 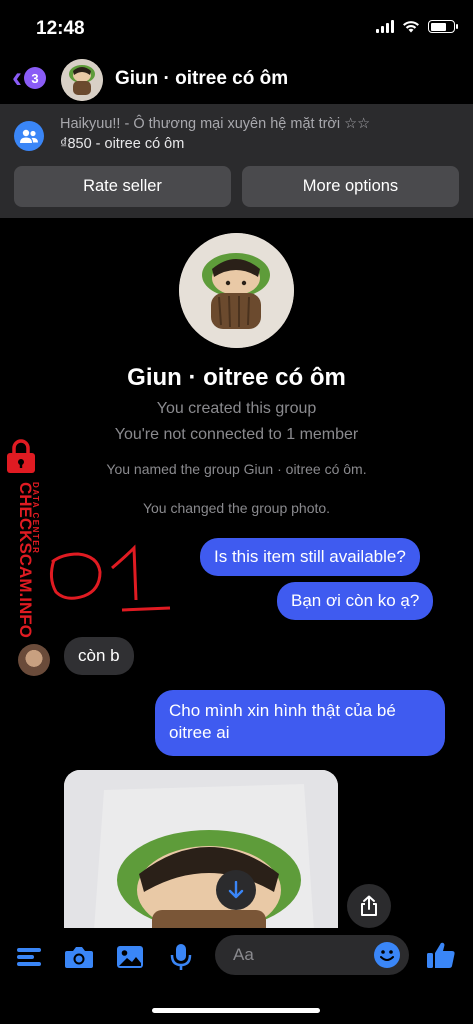 What do you see at coordinates (236, 1010) in the screenshot?
I see `home-indicator` at bounding box center [236, 1010].